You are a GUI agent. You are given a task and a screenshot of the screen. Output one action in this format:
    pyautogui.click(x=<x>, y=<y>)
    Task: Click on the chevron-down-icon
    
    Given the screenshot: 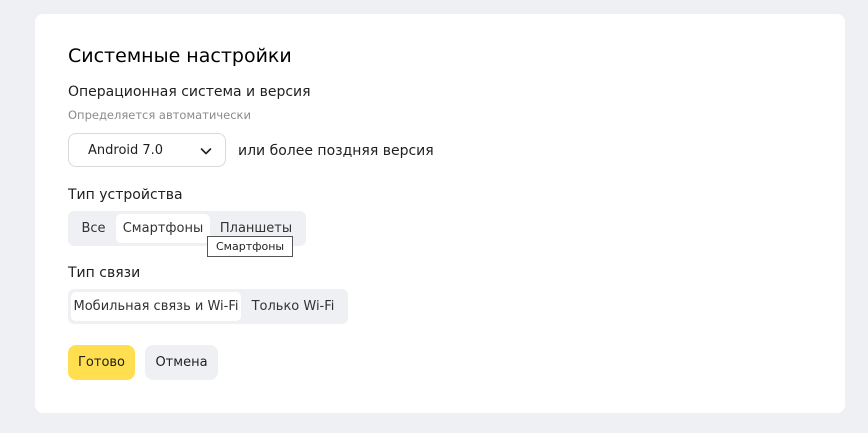 What is the action you would take?
    pyautogui.click(x=206, y=151)
    